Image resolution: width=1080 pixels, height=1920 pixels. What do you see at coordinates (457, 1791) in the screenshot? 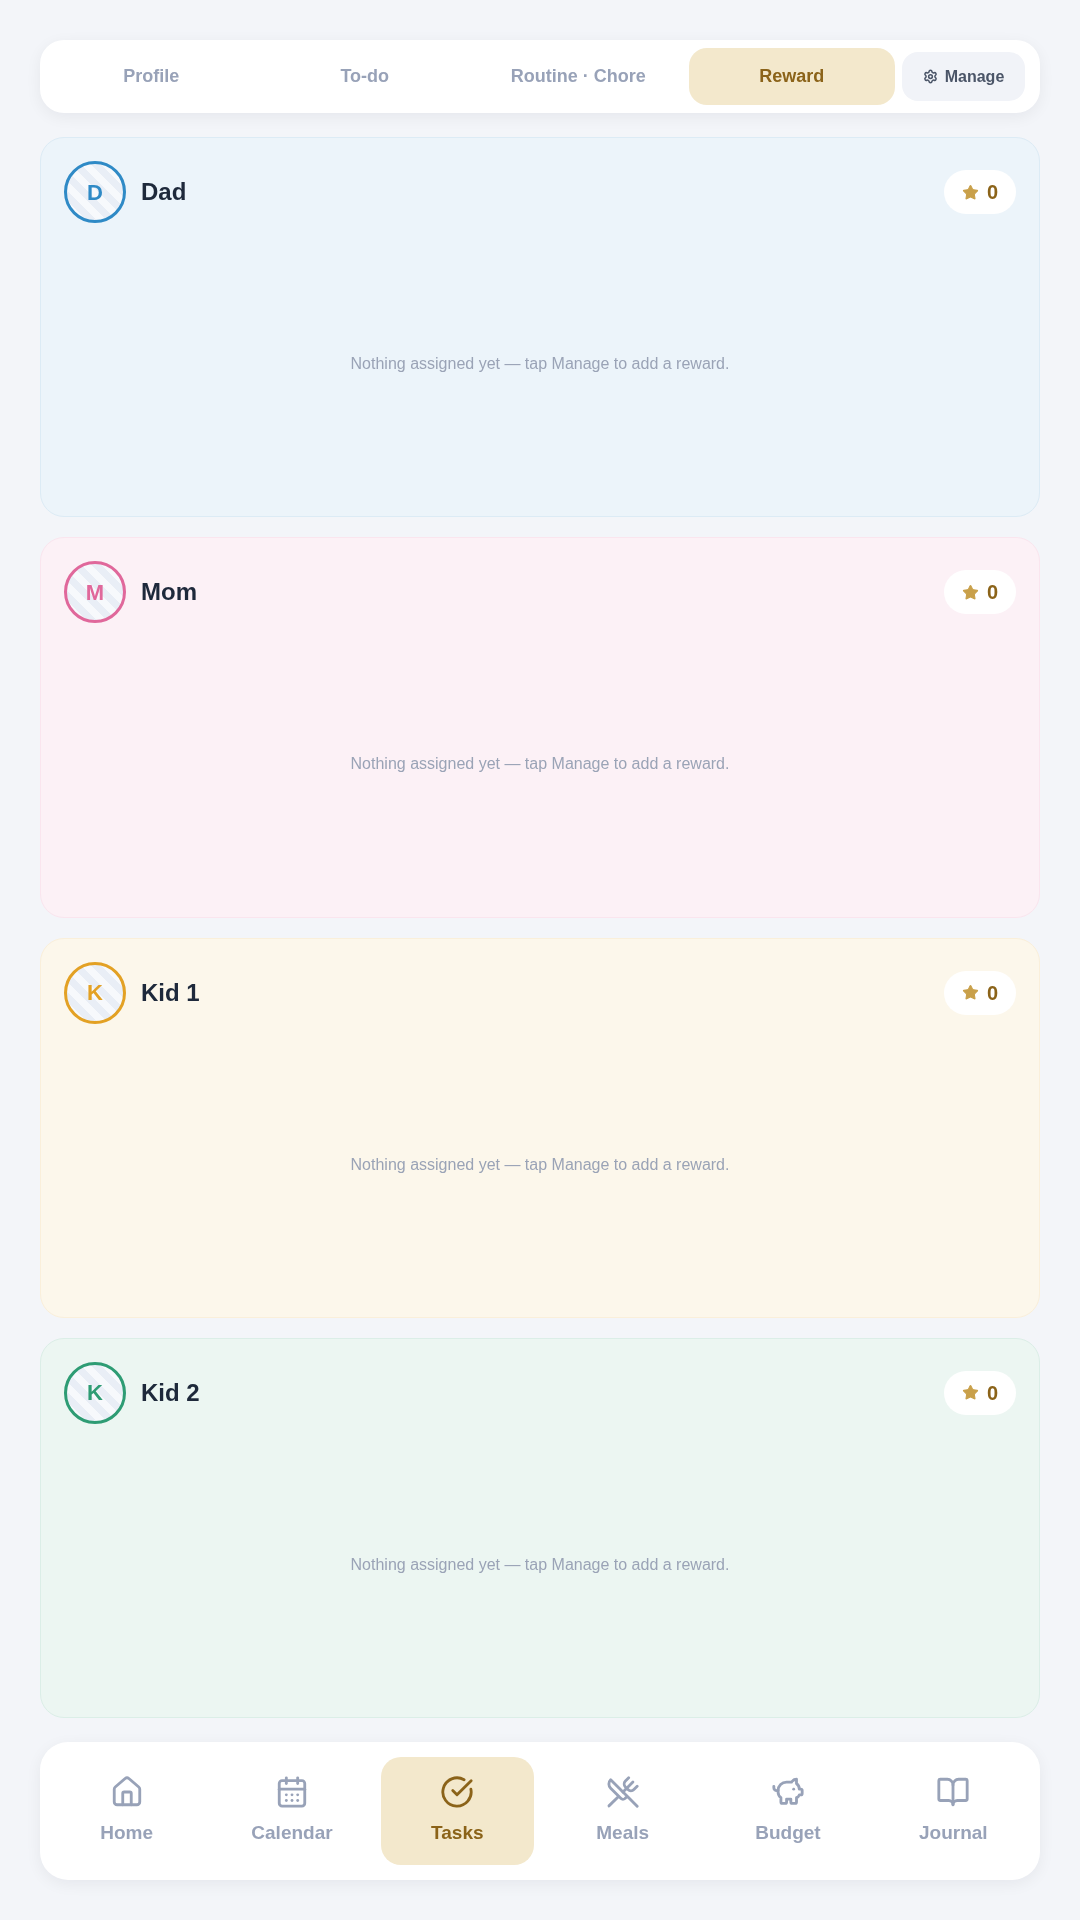
I see `check-circle-icon` at bounding box center [457, 1791].